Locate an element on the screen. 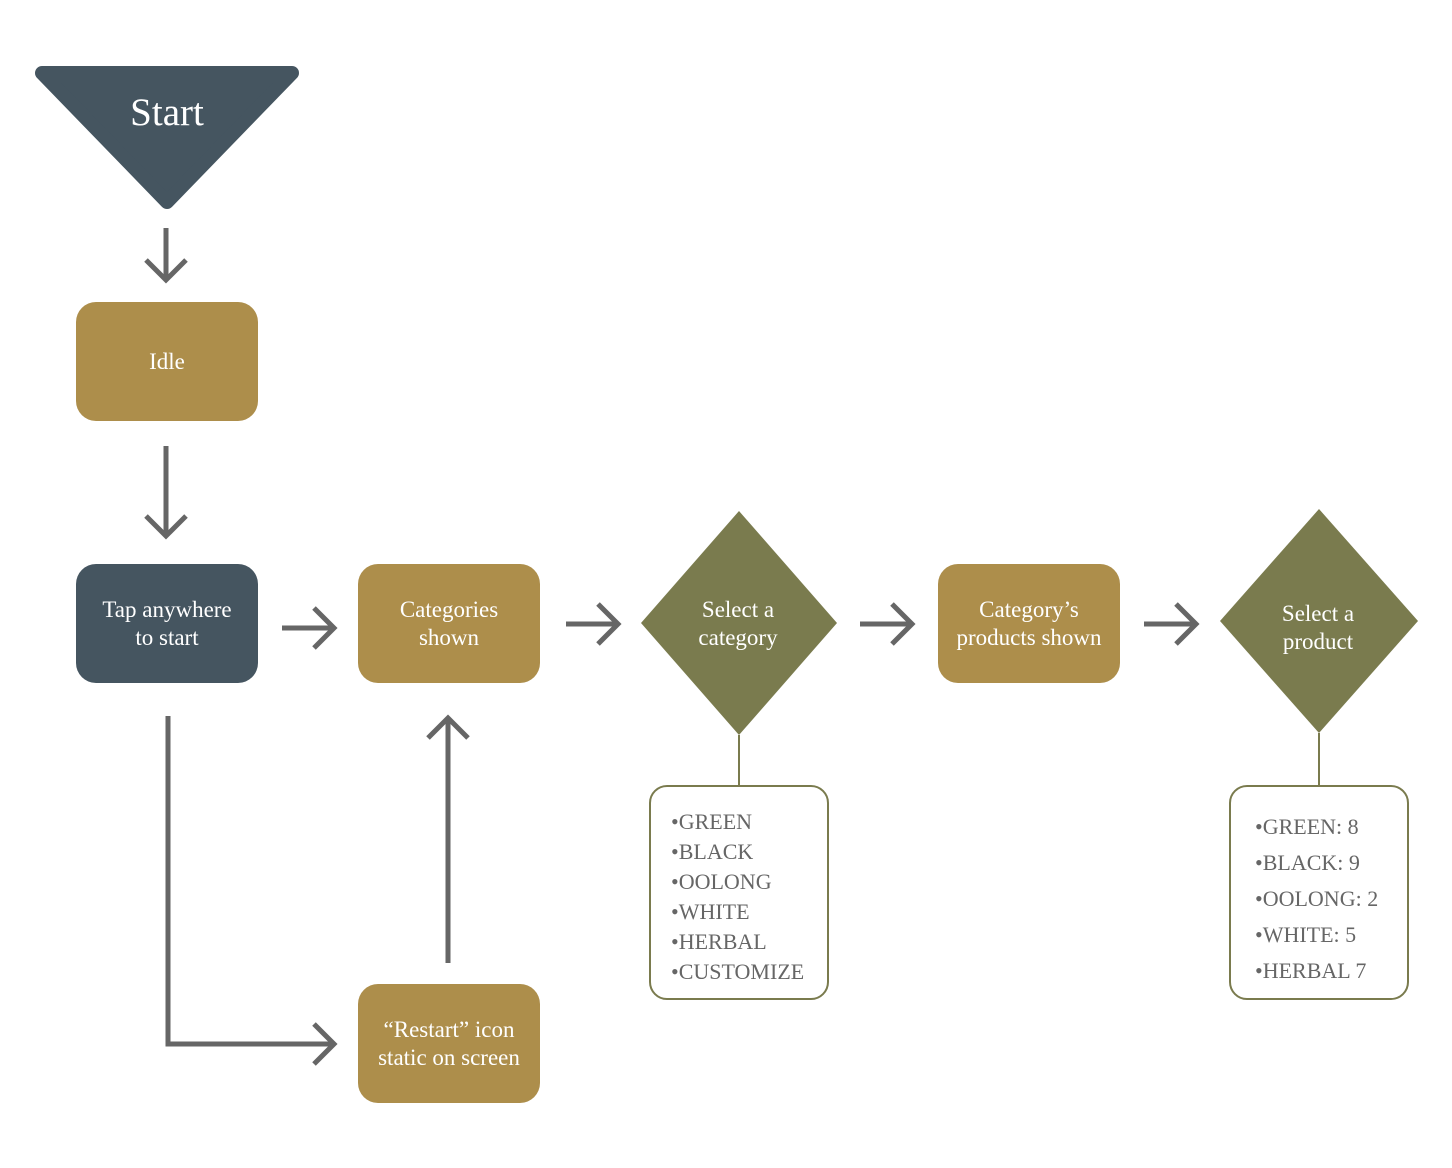 The height and width of the screenshot is (1168, 1452). categories-shown-node: Categories shown is located at coordinates (449, 623).